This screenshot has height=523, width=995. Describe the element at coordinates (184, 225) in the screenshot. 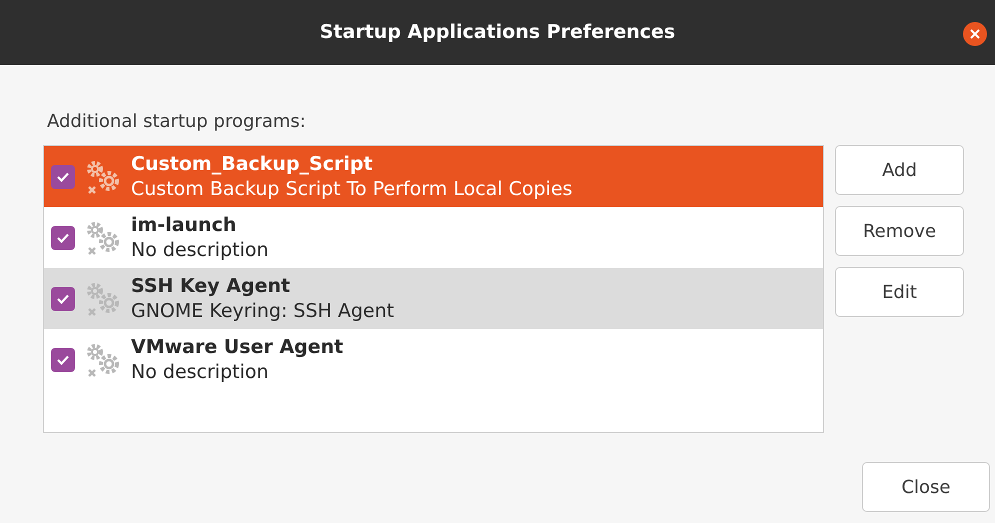

I see `program-name: im-launch` at that location.